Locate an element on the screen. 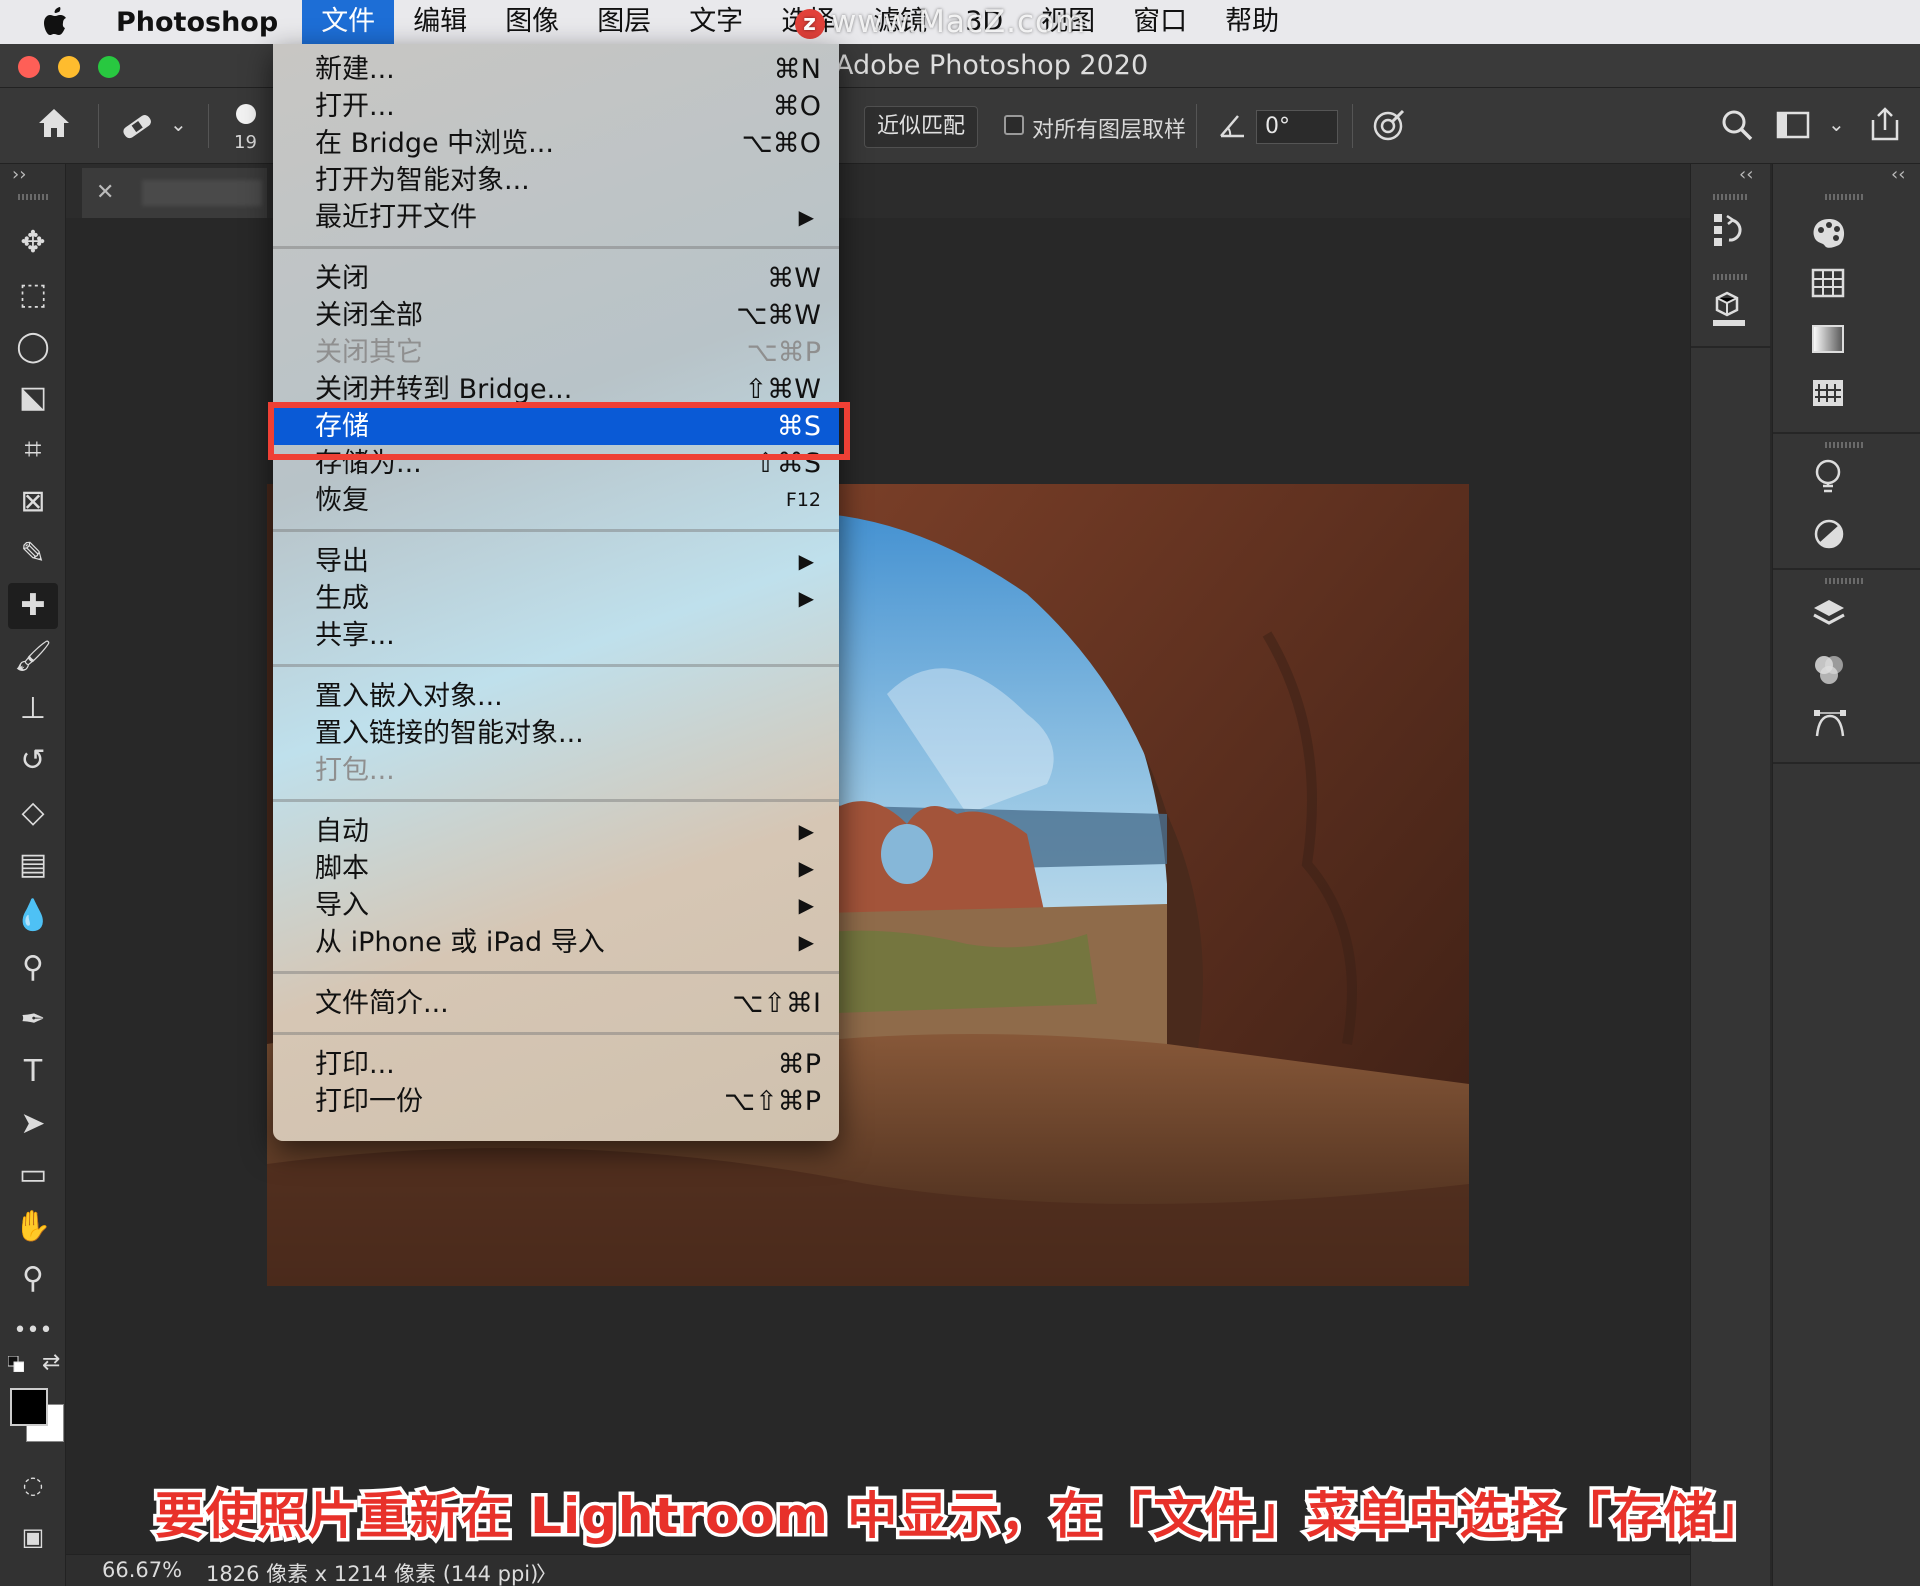 Image resolution: width=1920 pixels, height=1586 pixels. menubar-item-2: 图像 is located at coordinates (532, 22).